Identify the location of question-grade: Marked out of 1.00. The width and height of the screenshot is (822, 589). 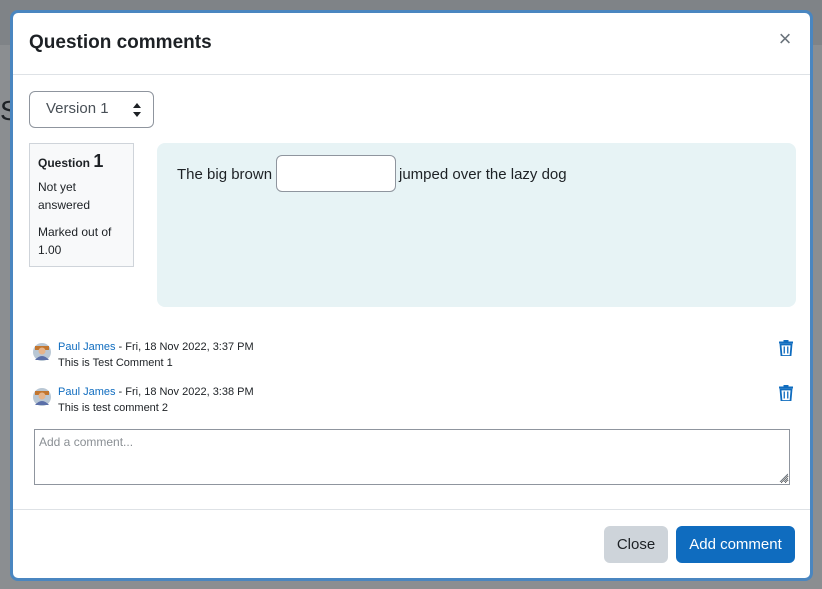
(75, 241).